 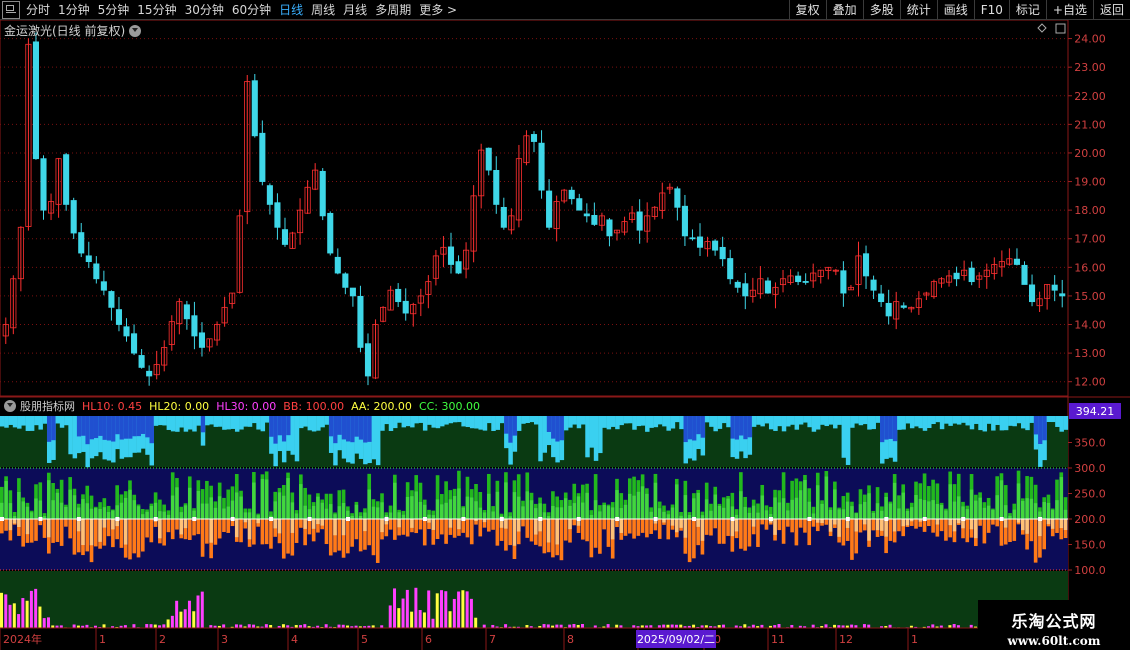 What do you see at coordinates (1027, 10) in the screenshot?
I see `toolbar-button: 标记` at bounding box center [1027, 10].